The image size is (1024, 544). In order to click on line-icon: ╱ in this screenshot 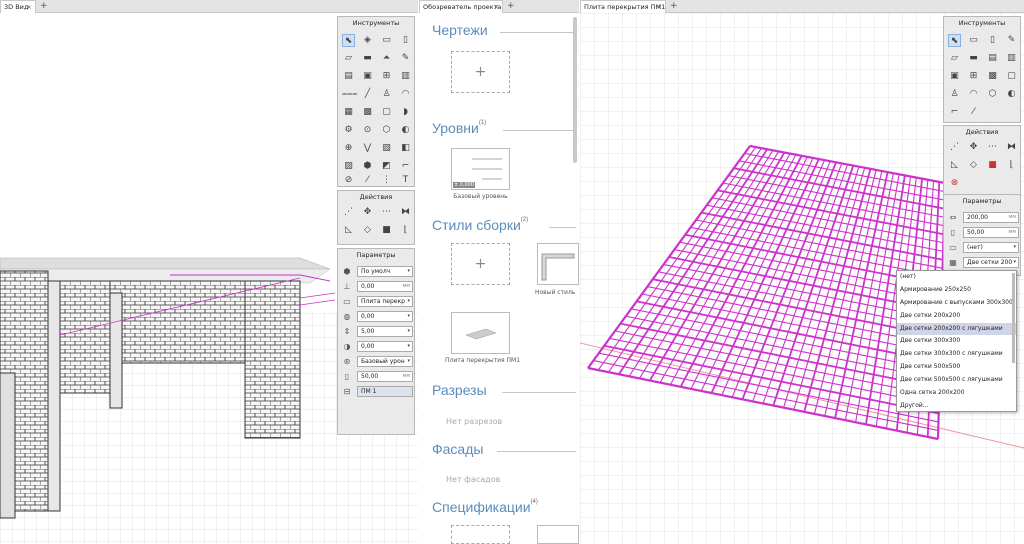, I will do `click(367, 94)`.